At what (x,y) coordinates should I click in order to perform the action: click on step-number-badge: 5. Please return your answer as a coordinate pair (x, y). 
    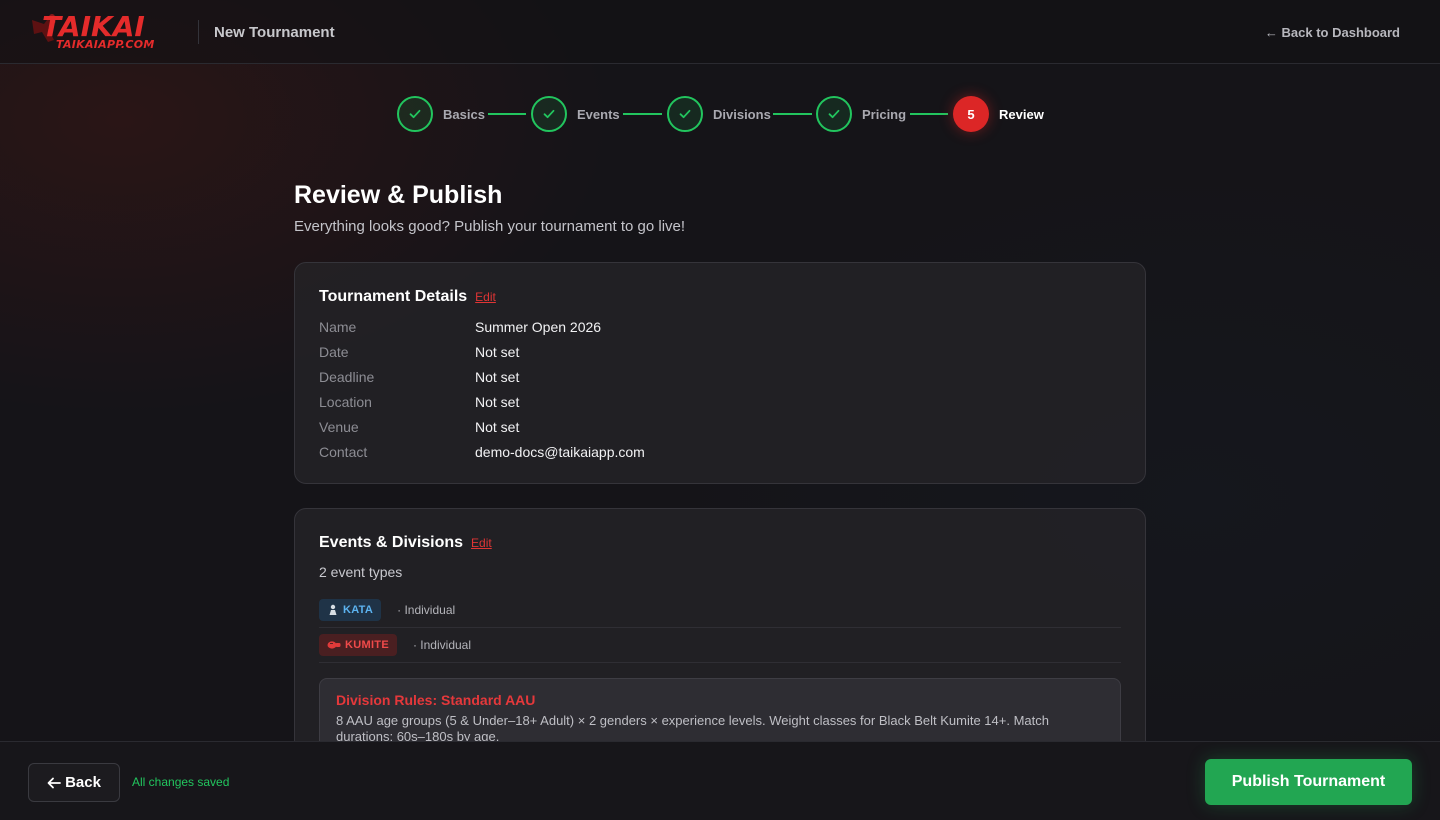
    Looking at the image, I should click on (971, 114).